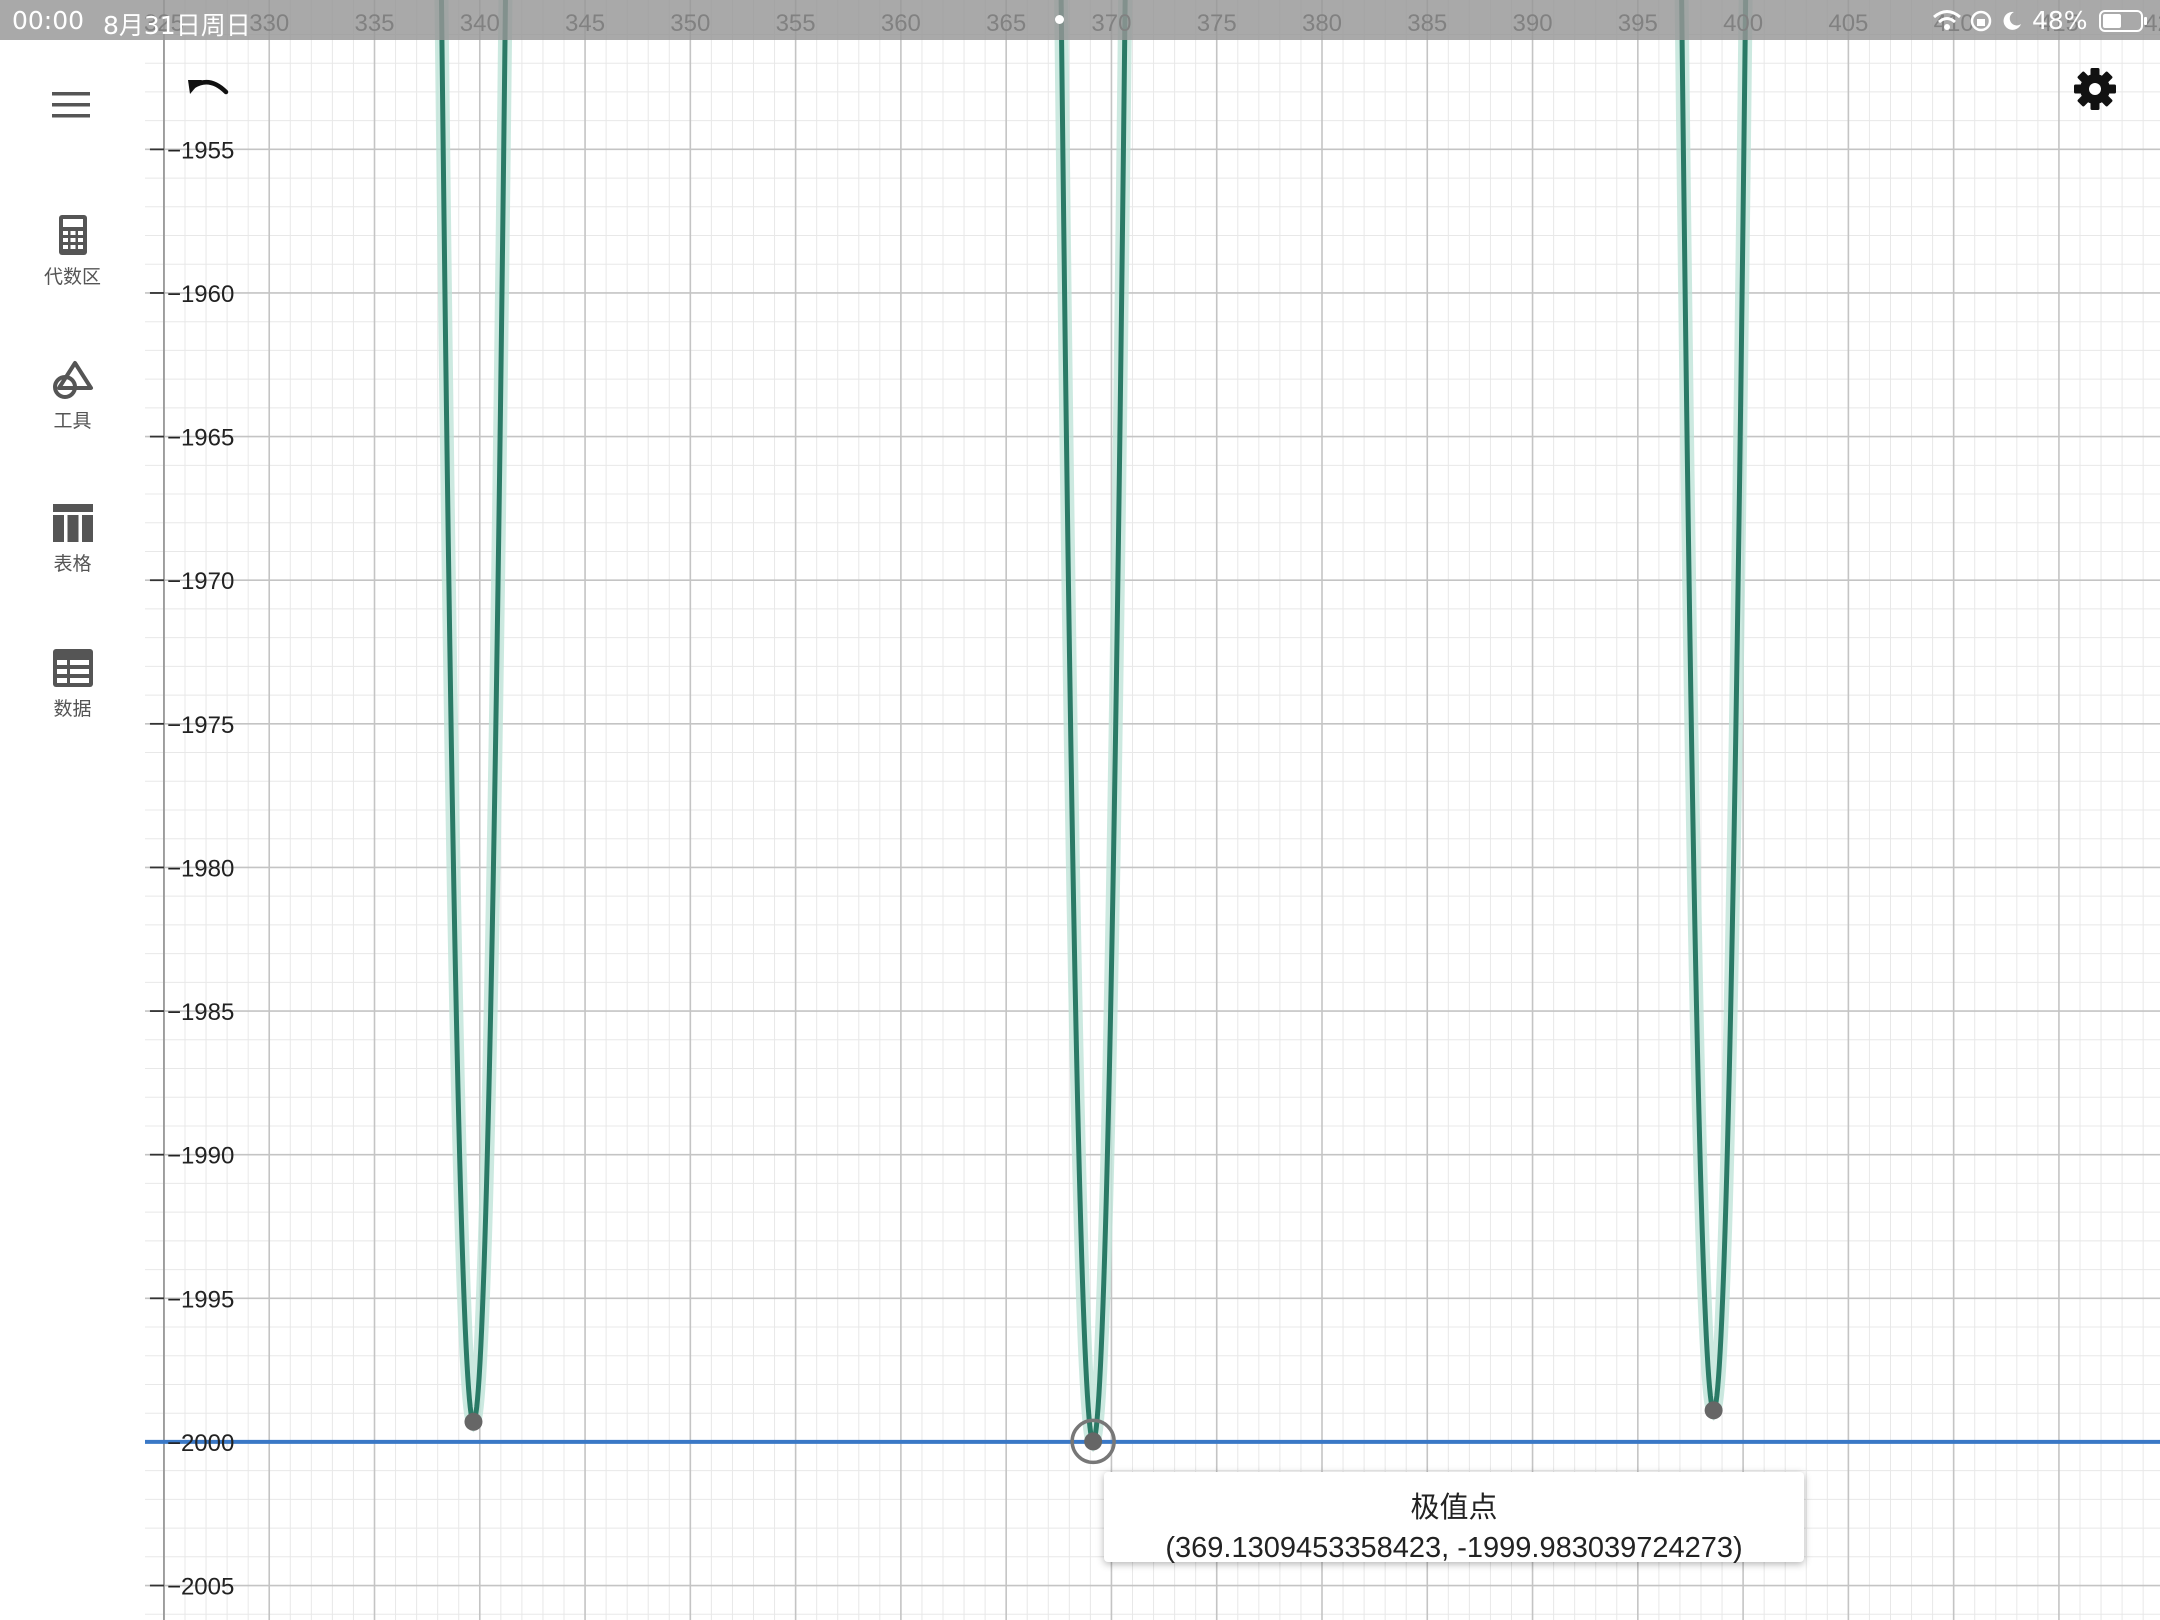  What do you see at coordinates (177, 25) in the screenshot?
I see `status-date: 8月31日周日` at bounding box center [177, 25].